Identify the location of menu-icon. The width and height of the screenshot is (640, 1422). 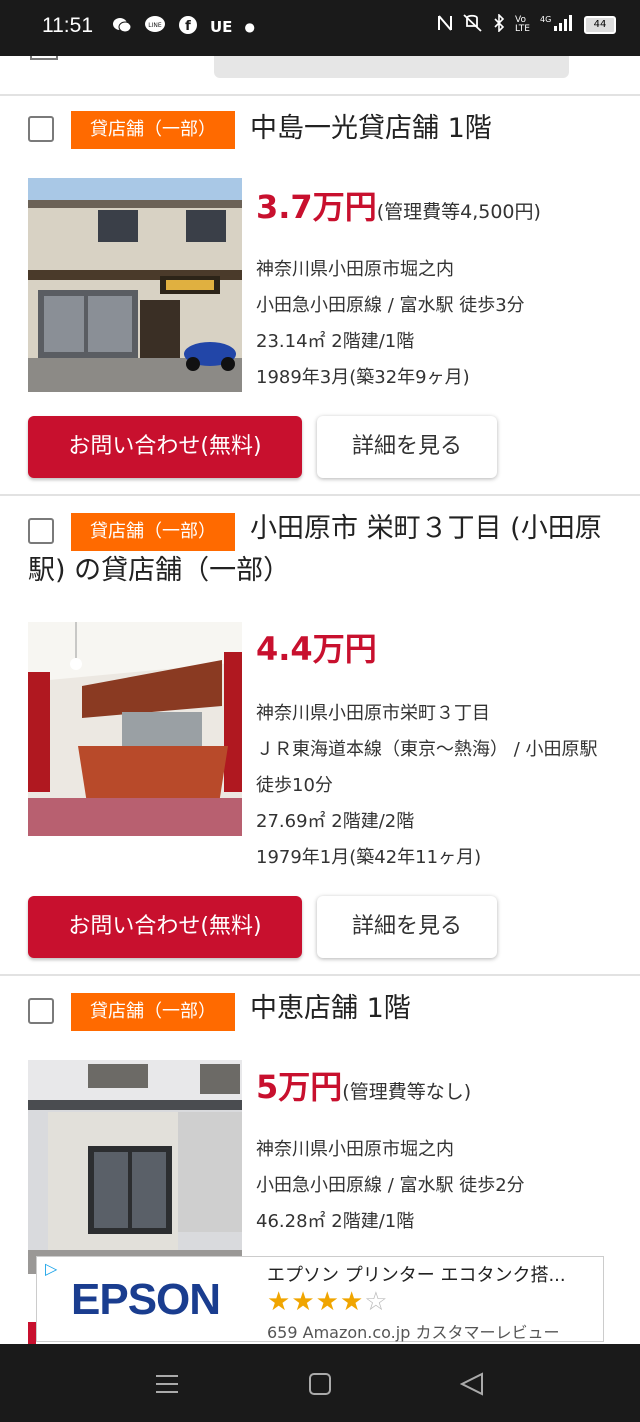
(167, 1387).